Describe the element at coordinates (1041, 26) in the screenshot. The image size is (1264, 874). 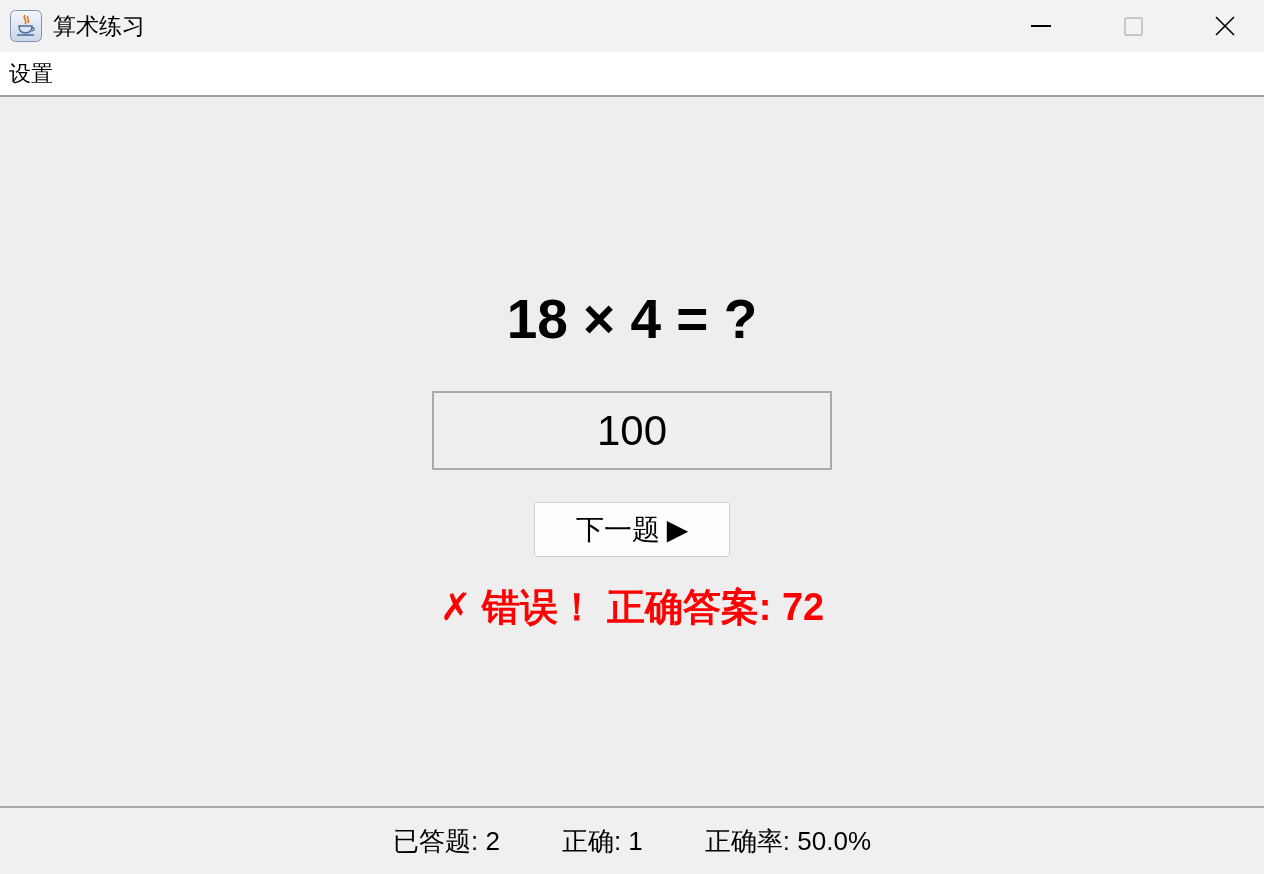
I see `minimize-icon` at that location.